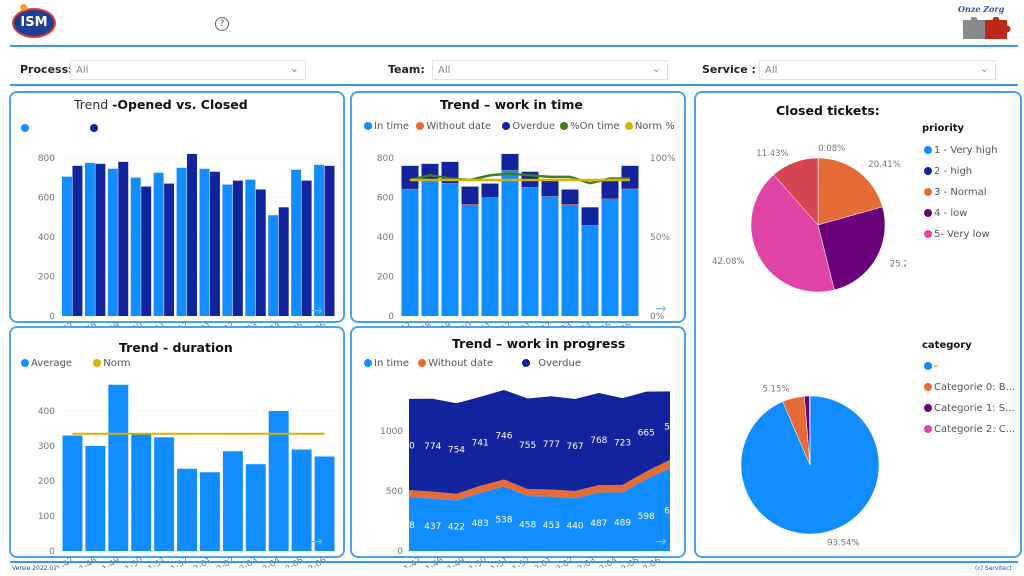 The width and height of the screenshot is (1024, 576). Describe the element at coordinates (394, 492) in the screenshot. I see `y-tick-label: 500` at that location.